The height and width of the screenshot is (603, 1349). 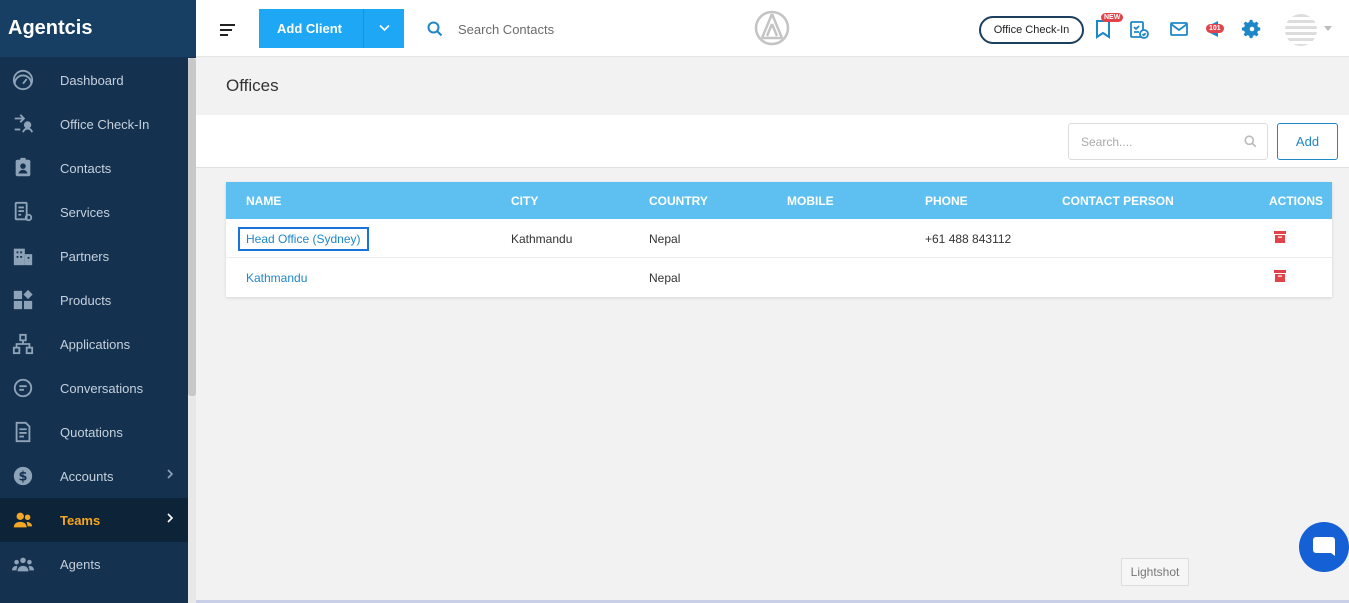 I want to click on office-city: Kathmandu, so click(x=542, y=239).